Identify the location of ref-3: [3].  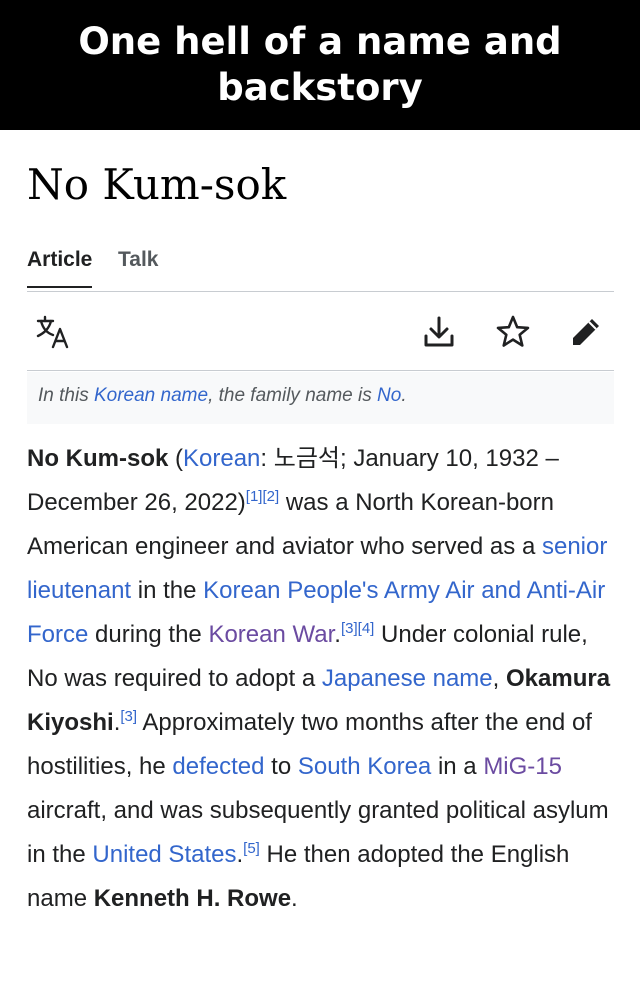
(349, 628).